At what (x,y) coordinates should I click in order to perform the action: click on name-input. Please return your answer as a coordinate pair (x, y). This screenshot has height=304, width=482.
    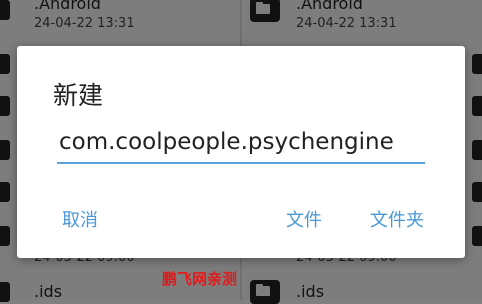
    Looking at the image, I should click on (241, 144).